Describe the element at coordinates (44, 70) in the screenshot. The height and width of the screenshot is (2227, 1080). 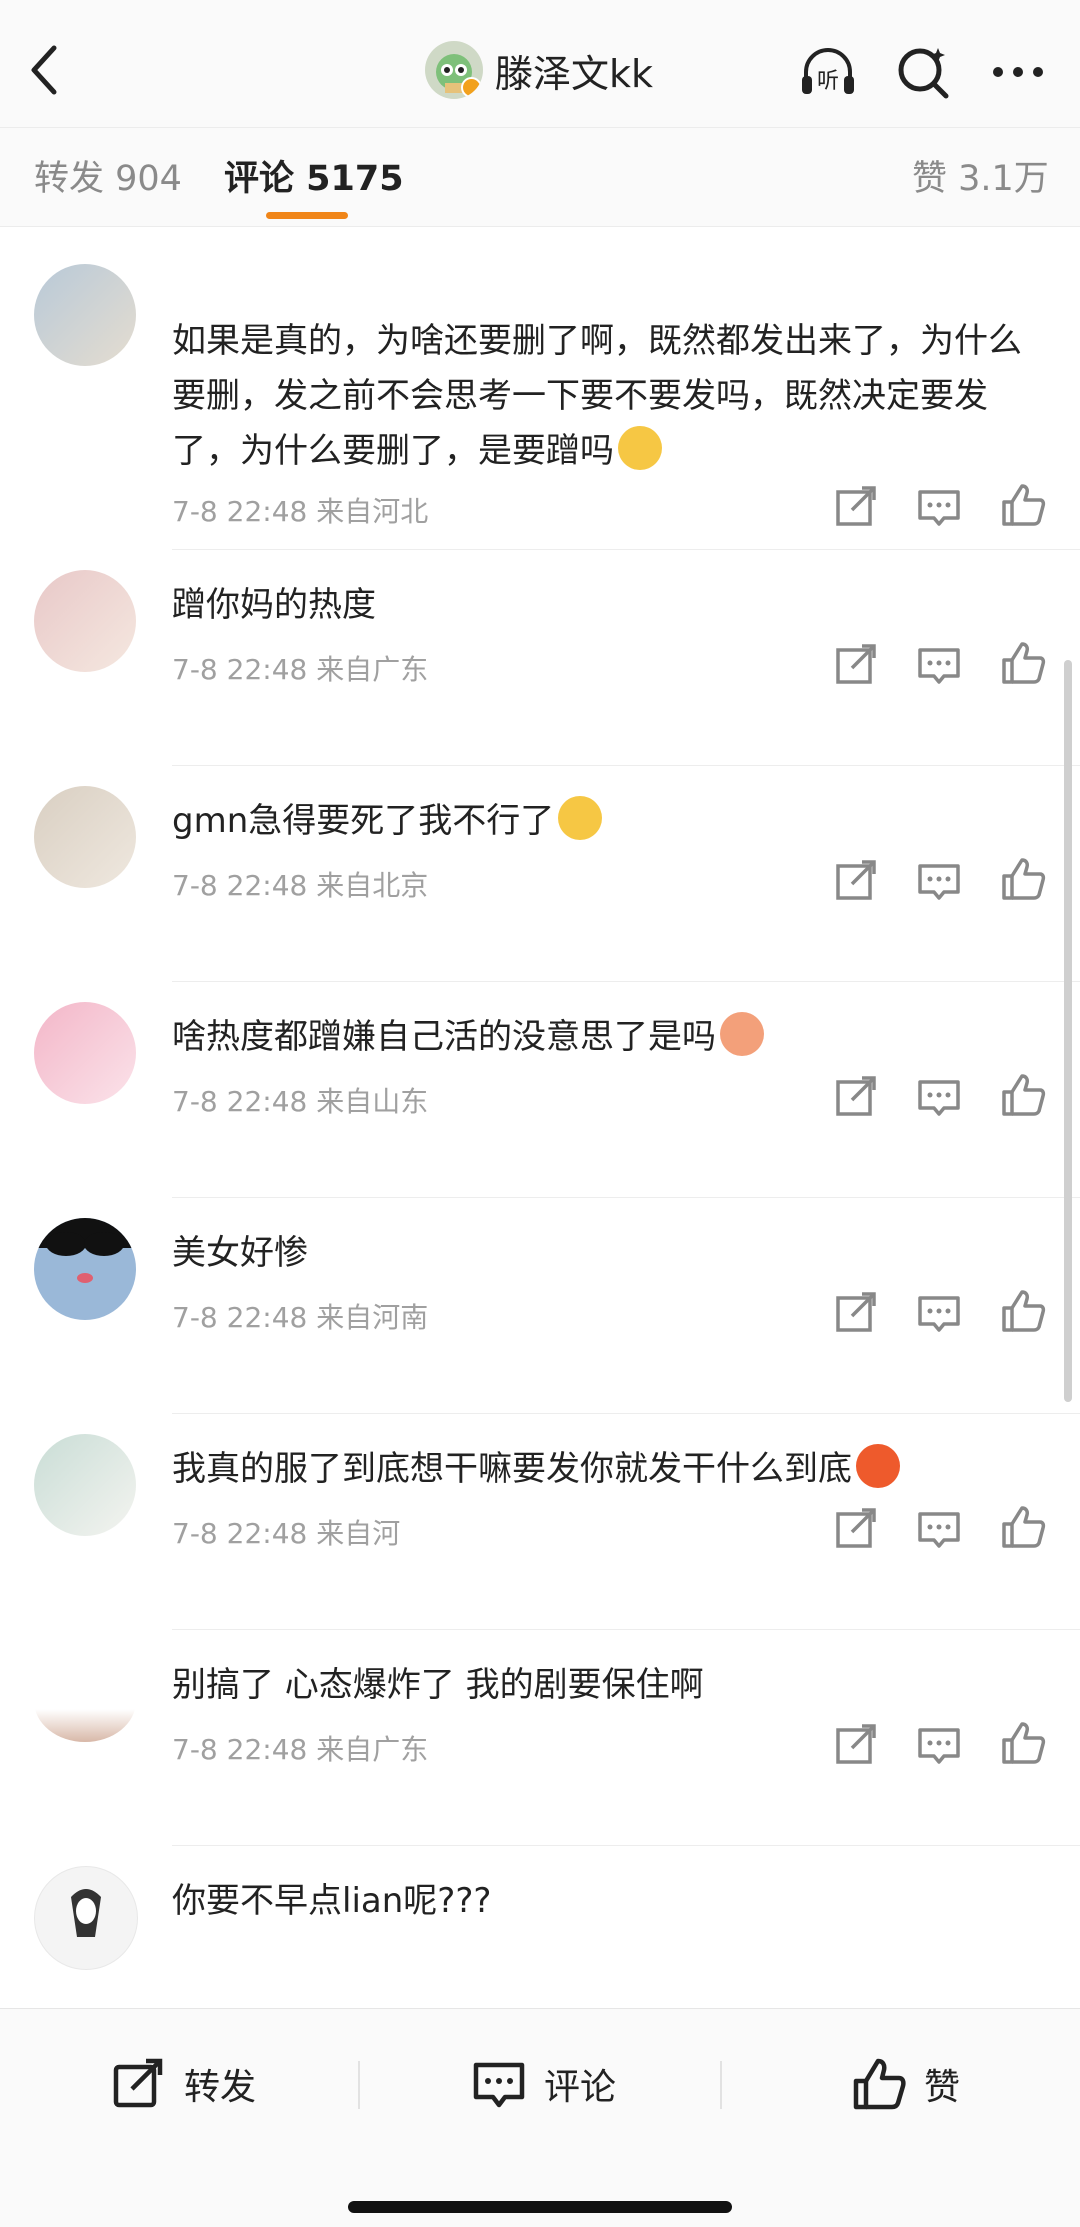
I see `chevron-left-icon` at that location.